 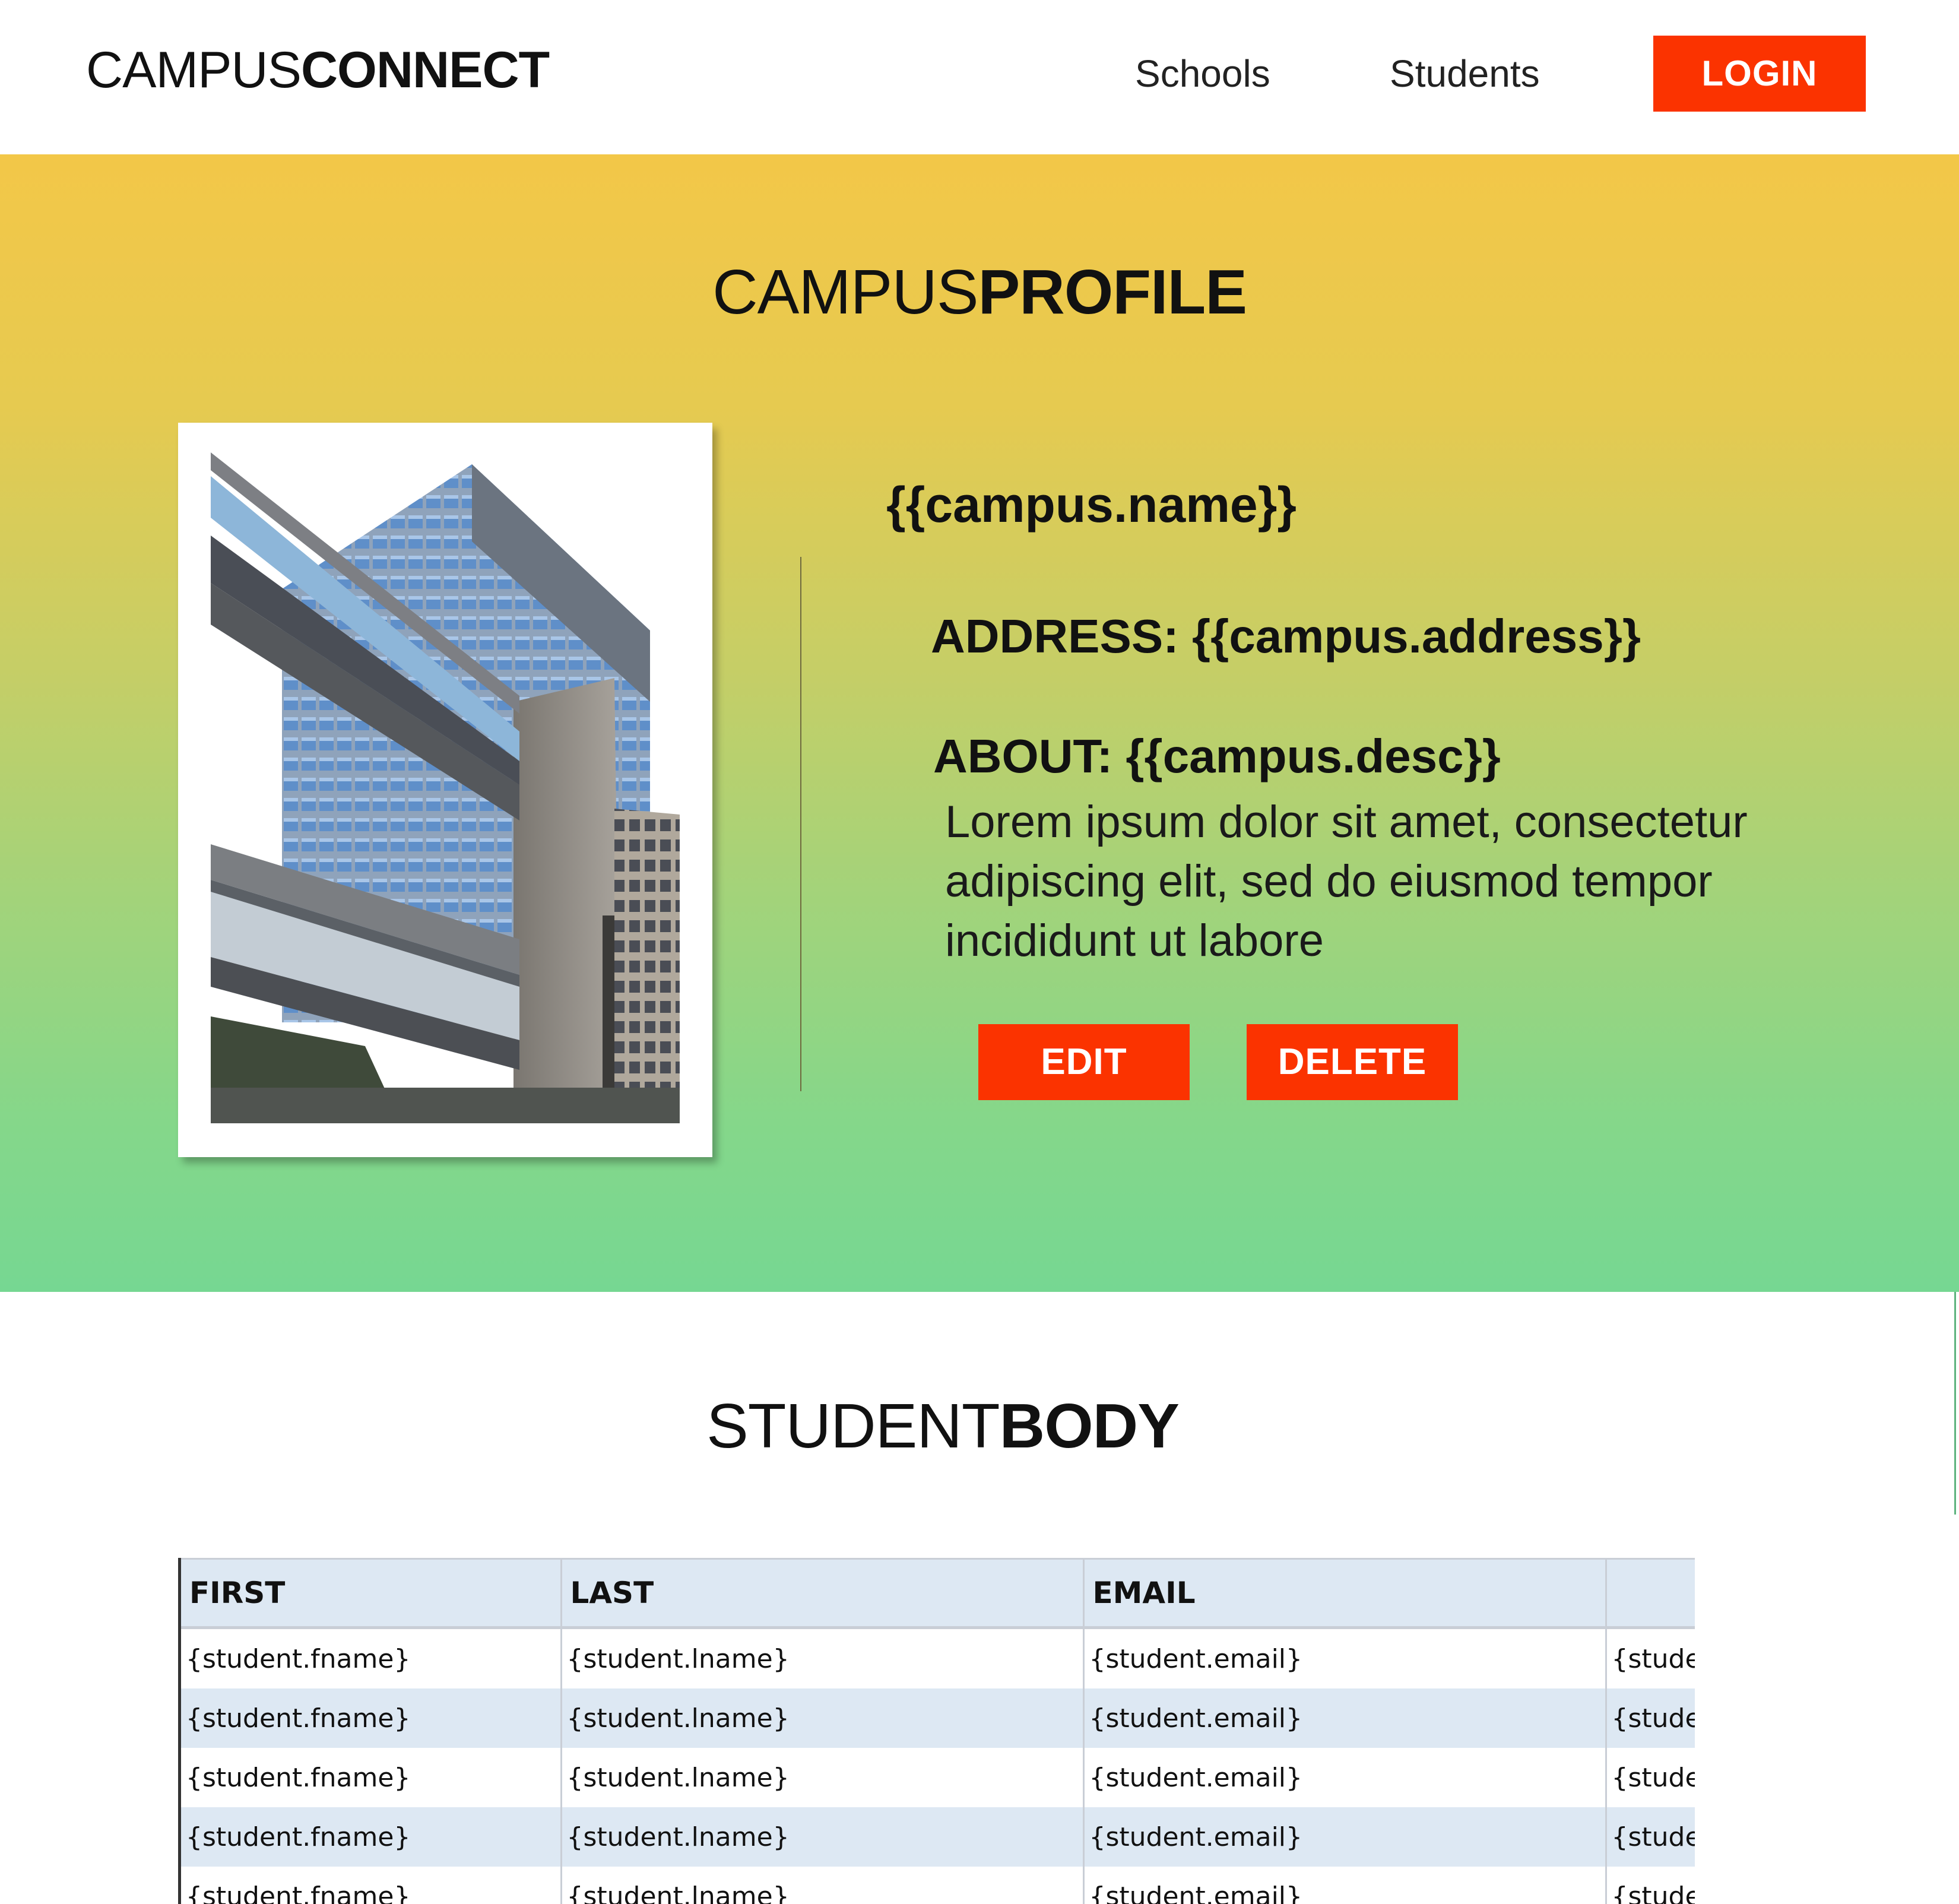 I want to click on brand-bold: CONNECT, so click(x=425, y=70).